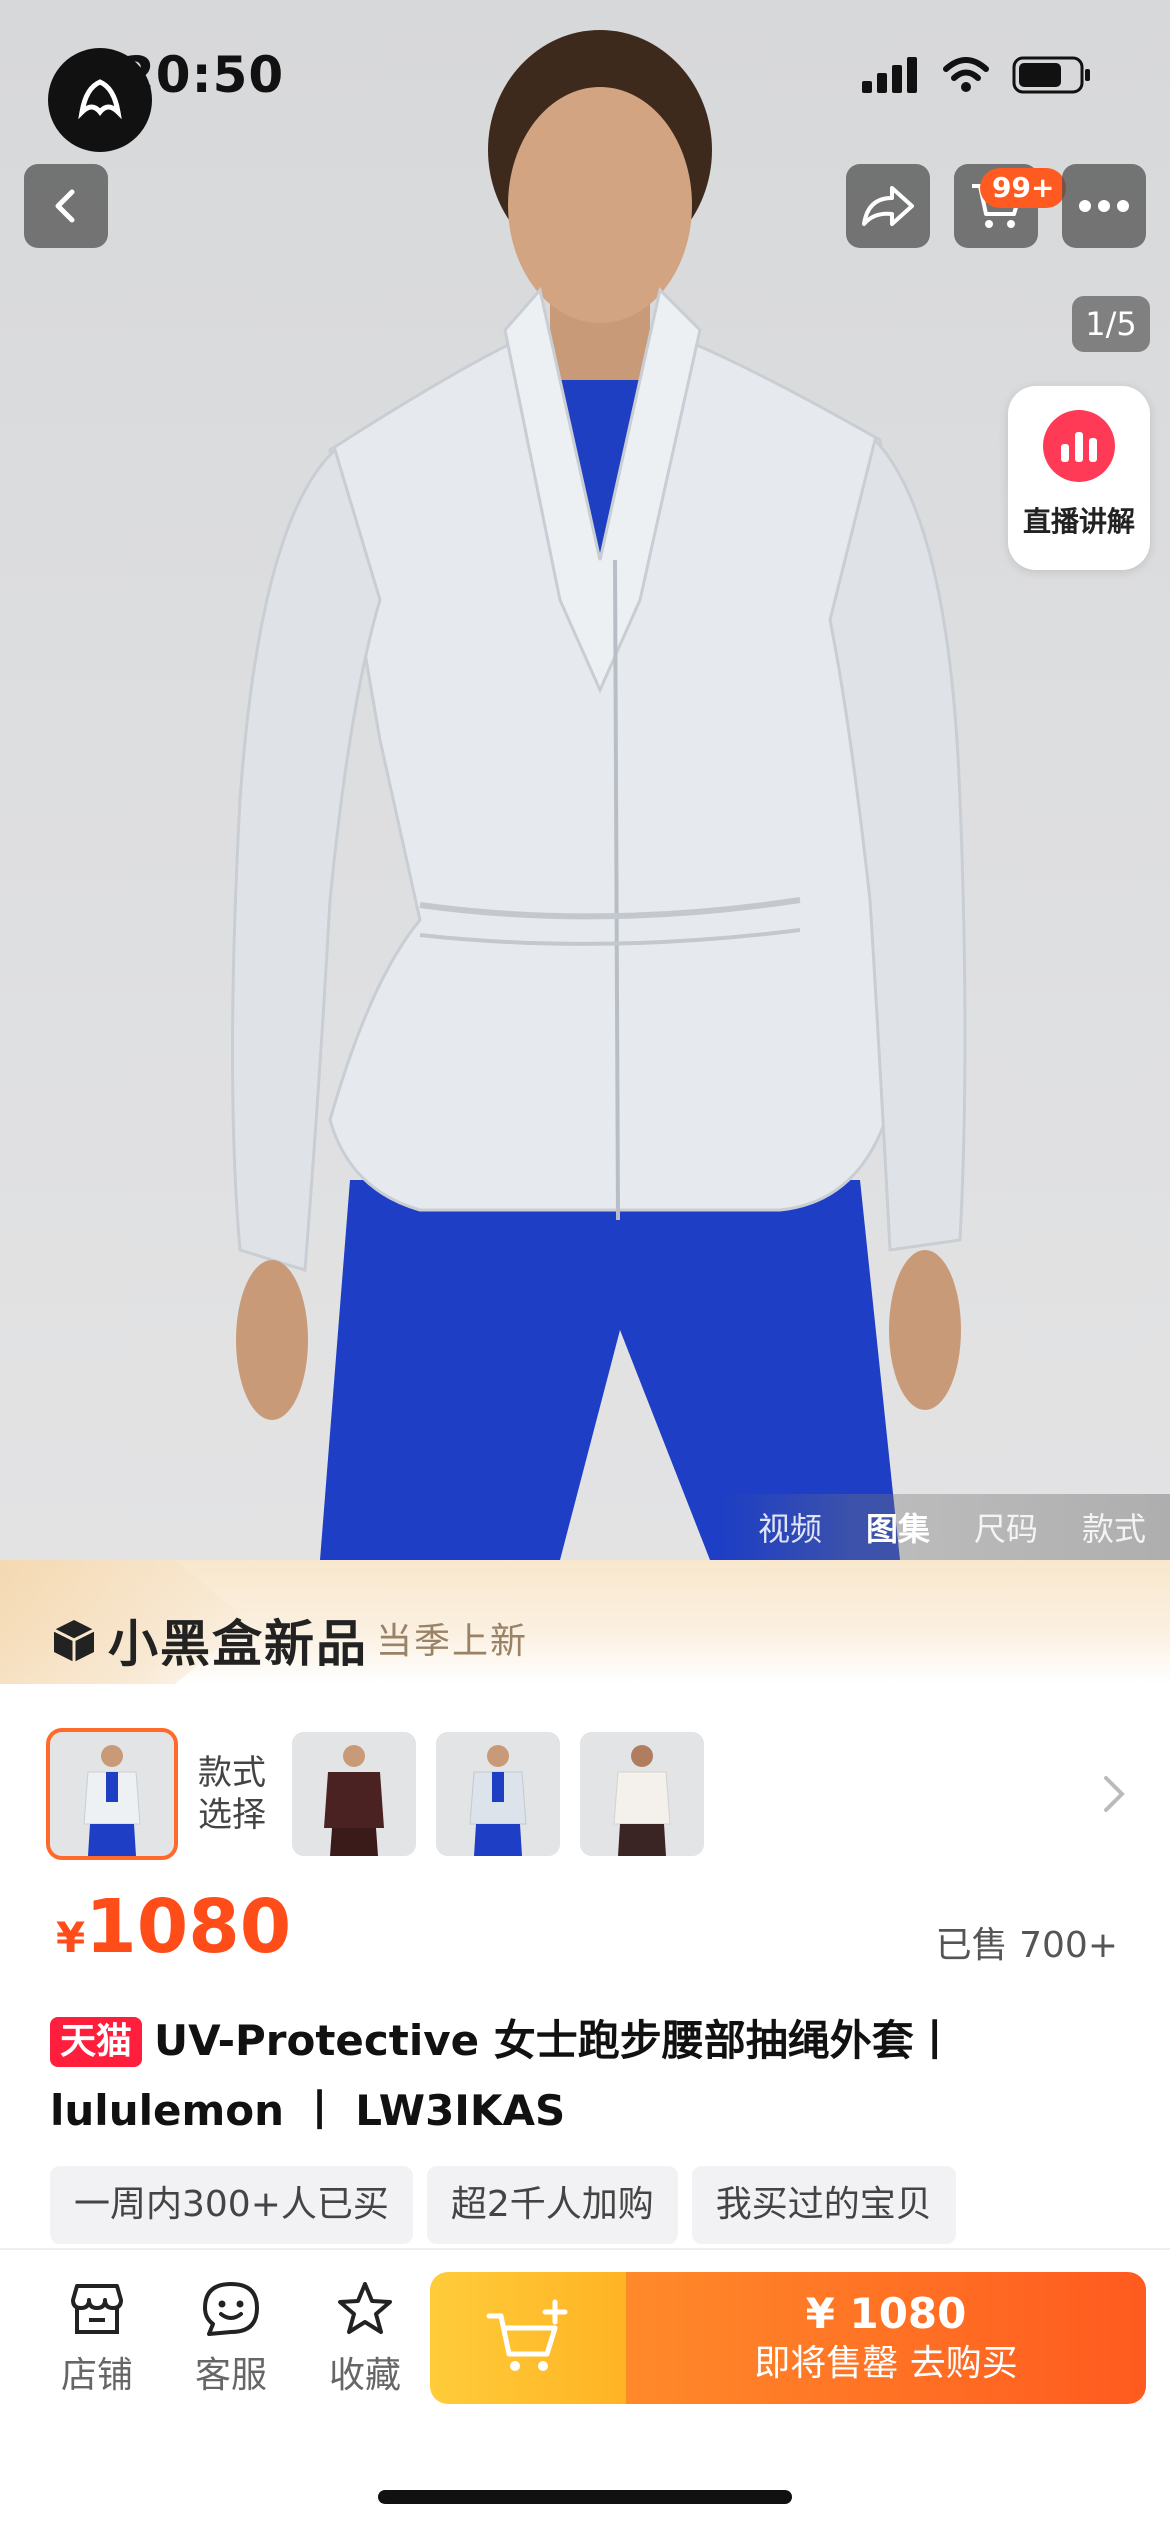 The height and width of the screenshot is (2532, 1170). I want to click on live-explain-label: 直播讲解, so click(1078, 521).